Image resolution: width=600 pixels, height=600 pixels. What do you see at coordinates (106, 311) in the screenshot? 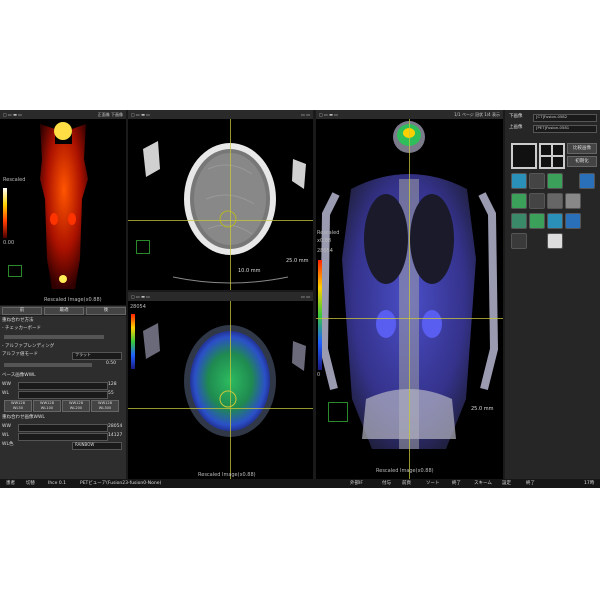
I see `tab-next: 後` at bounding box center [106, 311].